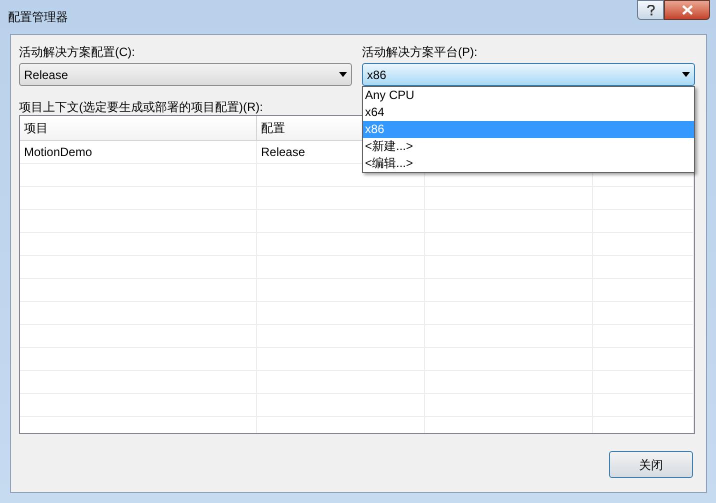 Image resolution: width=716 pixels, height=503 pixels. What do you see at coordinates (528, 112) in the screenshot?
I see `dropdown-option: x64` at bounding box center [528, 112].